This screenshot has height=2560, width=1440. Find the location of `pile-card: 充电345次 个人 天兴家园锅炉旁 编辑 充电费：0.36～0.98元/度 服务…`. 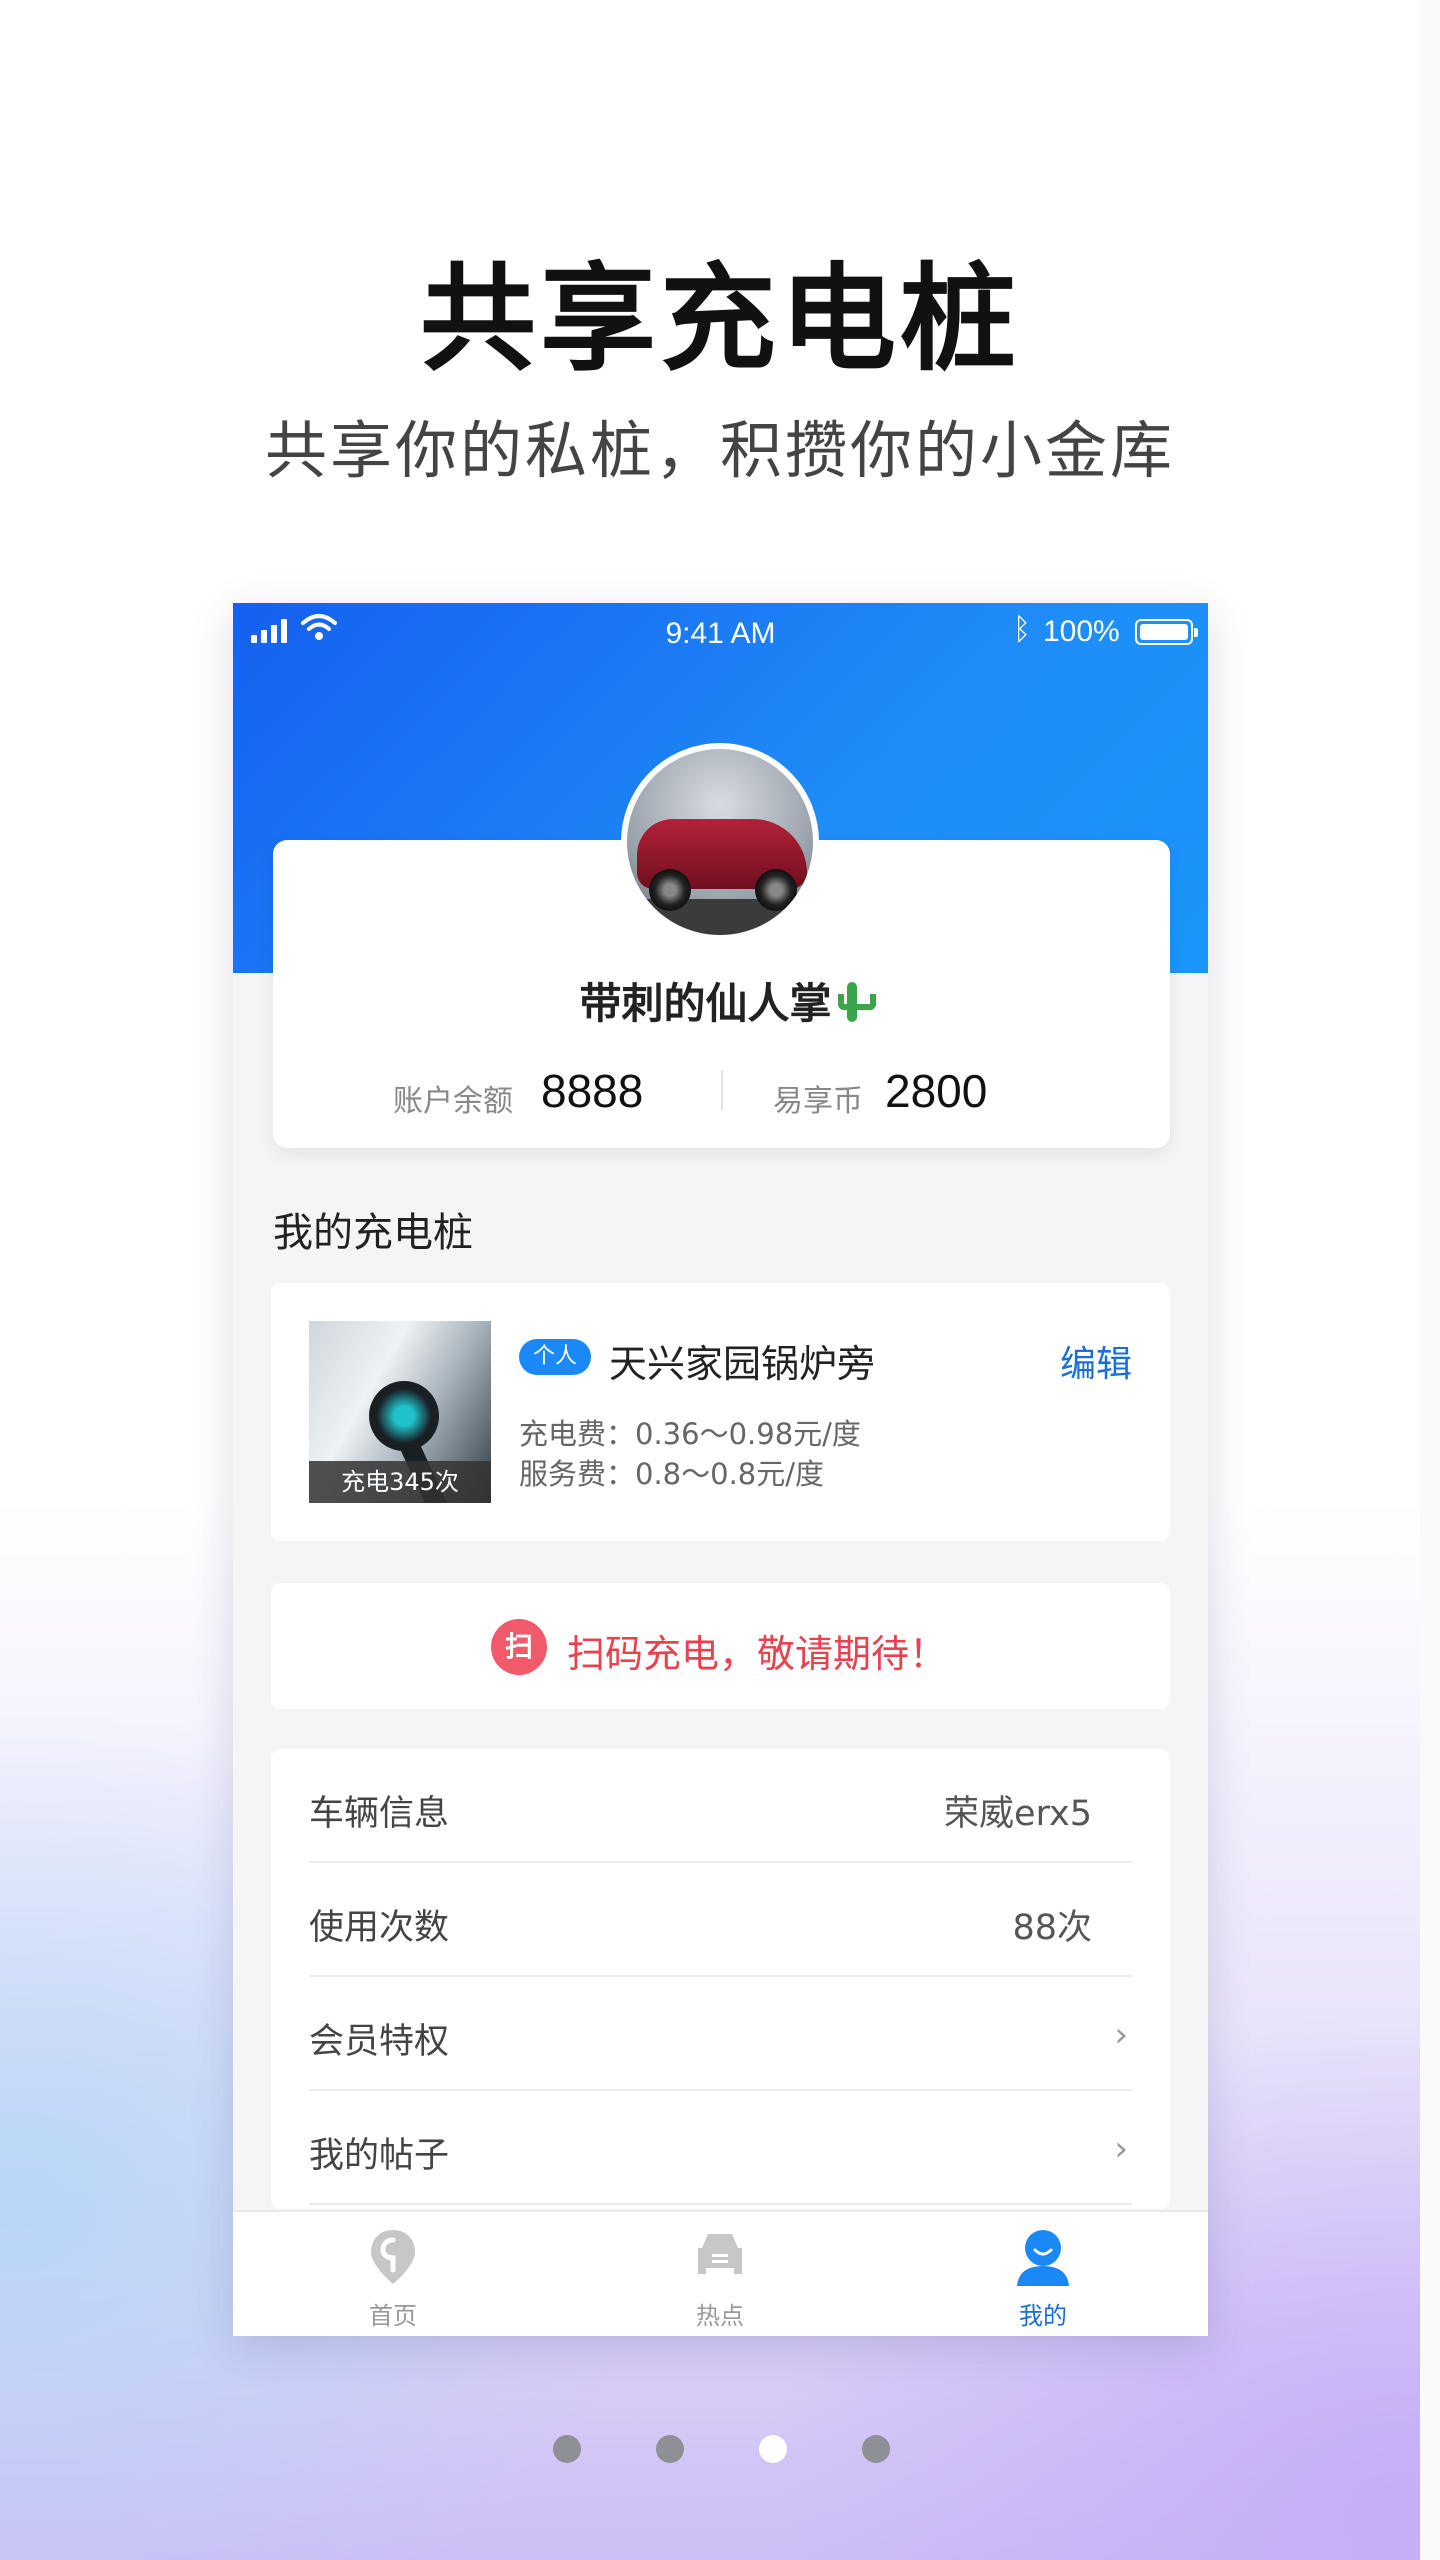

pile-card: 充电345次 个人 天兴家园锅炉旁 编辑 充电费：0.36～0.98元/度 服务… is located at coordinates (720, 1412).